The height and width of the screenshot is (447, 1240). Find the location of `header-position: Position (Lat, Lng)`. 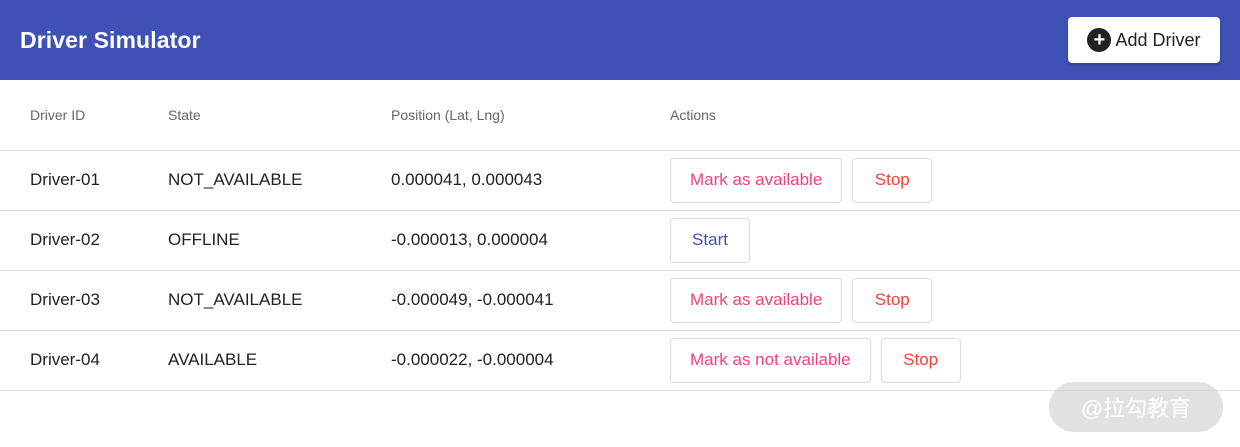

header-position: Position (Lat, Lng) is located at coordinates (530, 115).